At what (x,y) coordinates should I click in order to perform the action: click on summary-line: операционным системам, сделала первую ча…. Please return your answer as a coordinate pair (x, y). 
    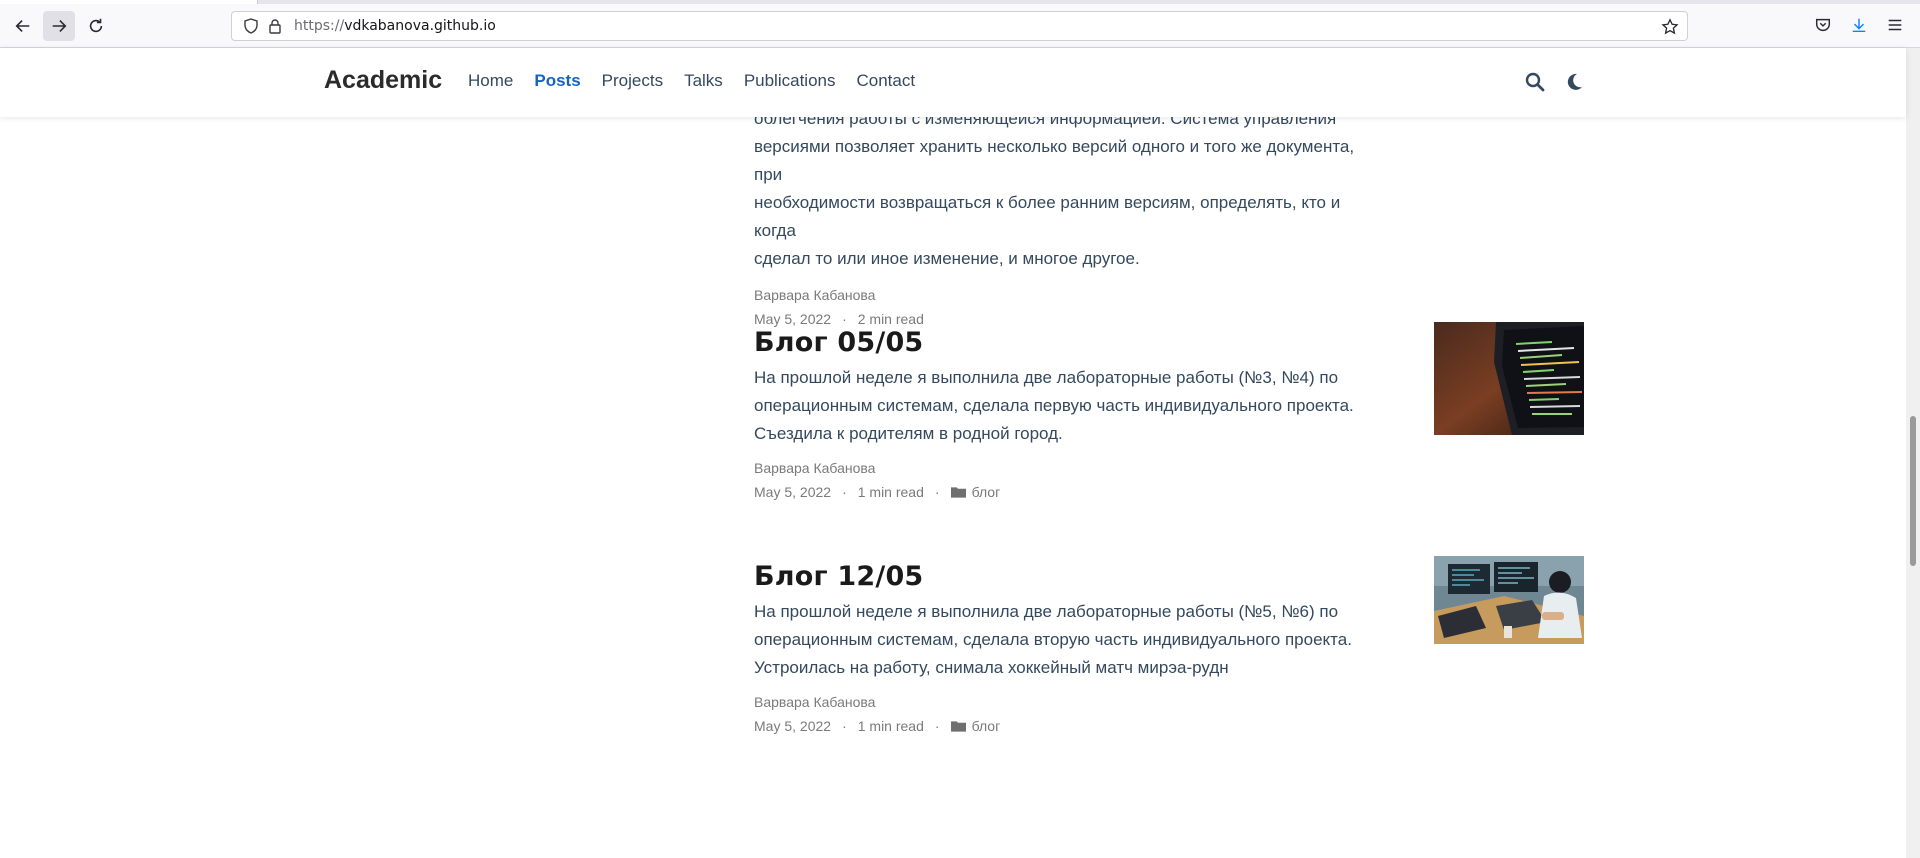
    Looking at the image, I should click on (1054, 405).